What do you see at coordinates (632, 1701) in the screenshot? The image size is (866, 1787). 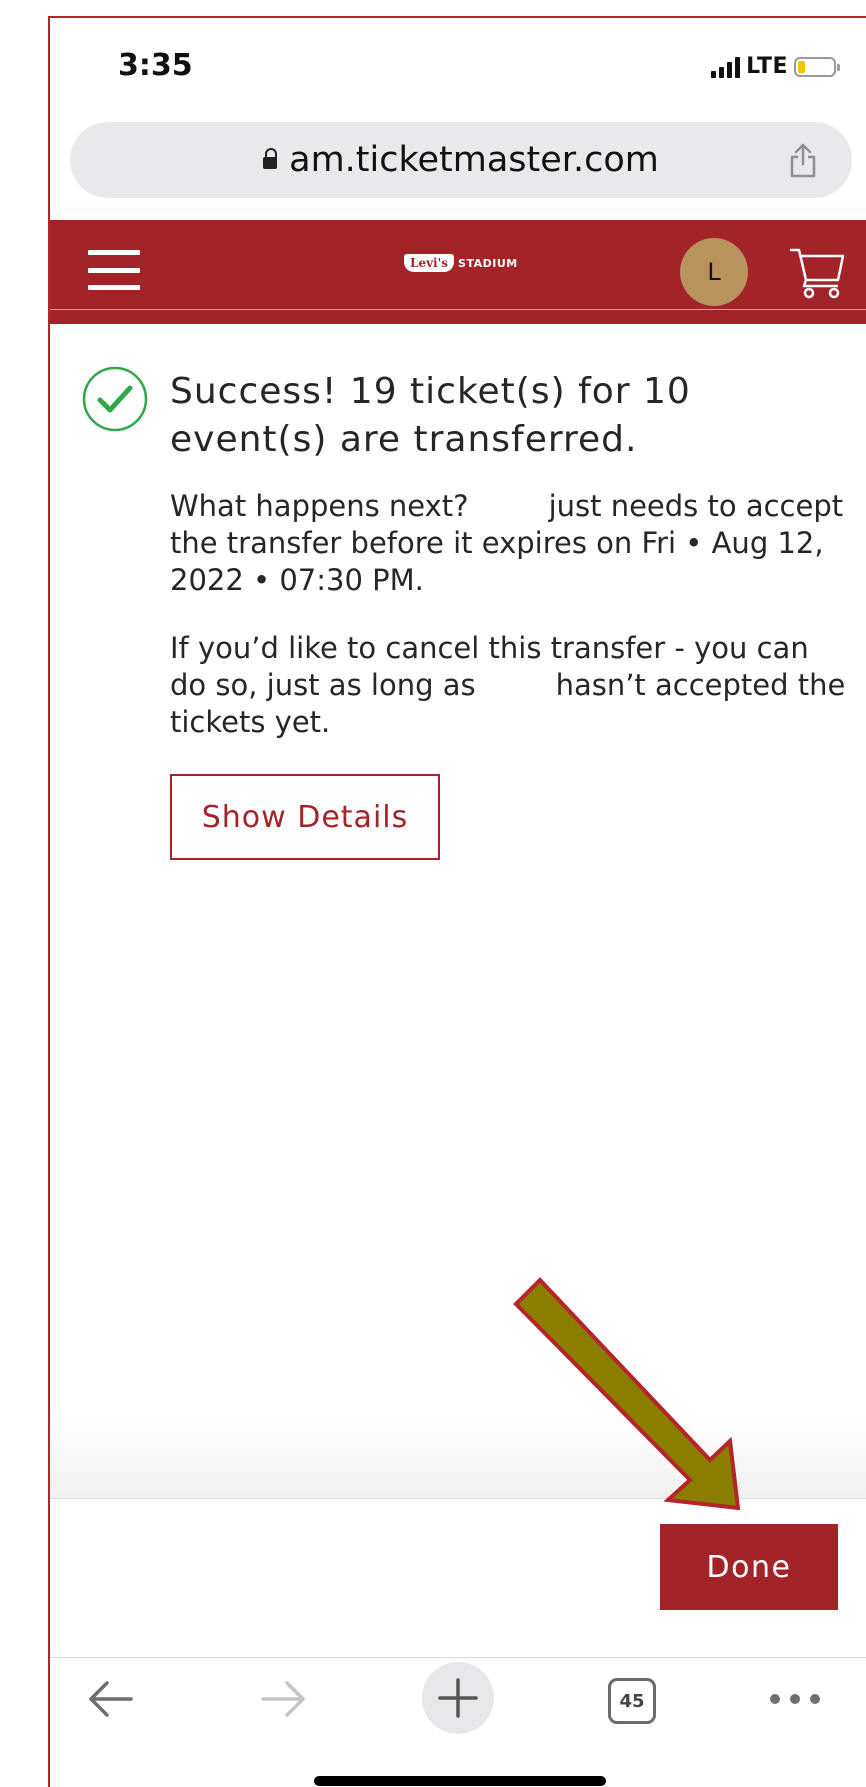 I see `tabs-icon: 45` at bounding box center [632, 1701].